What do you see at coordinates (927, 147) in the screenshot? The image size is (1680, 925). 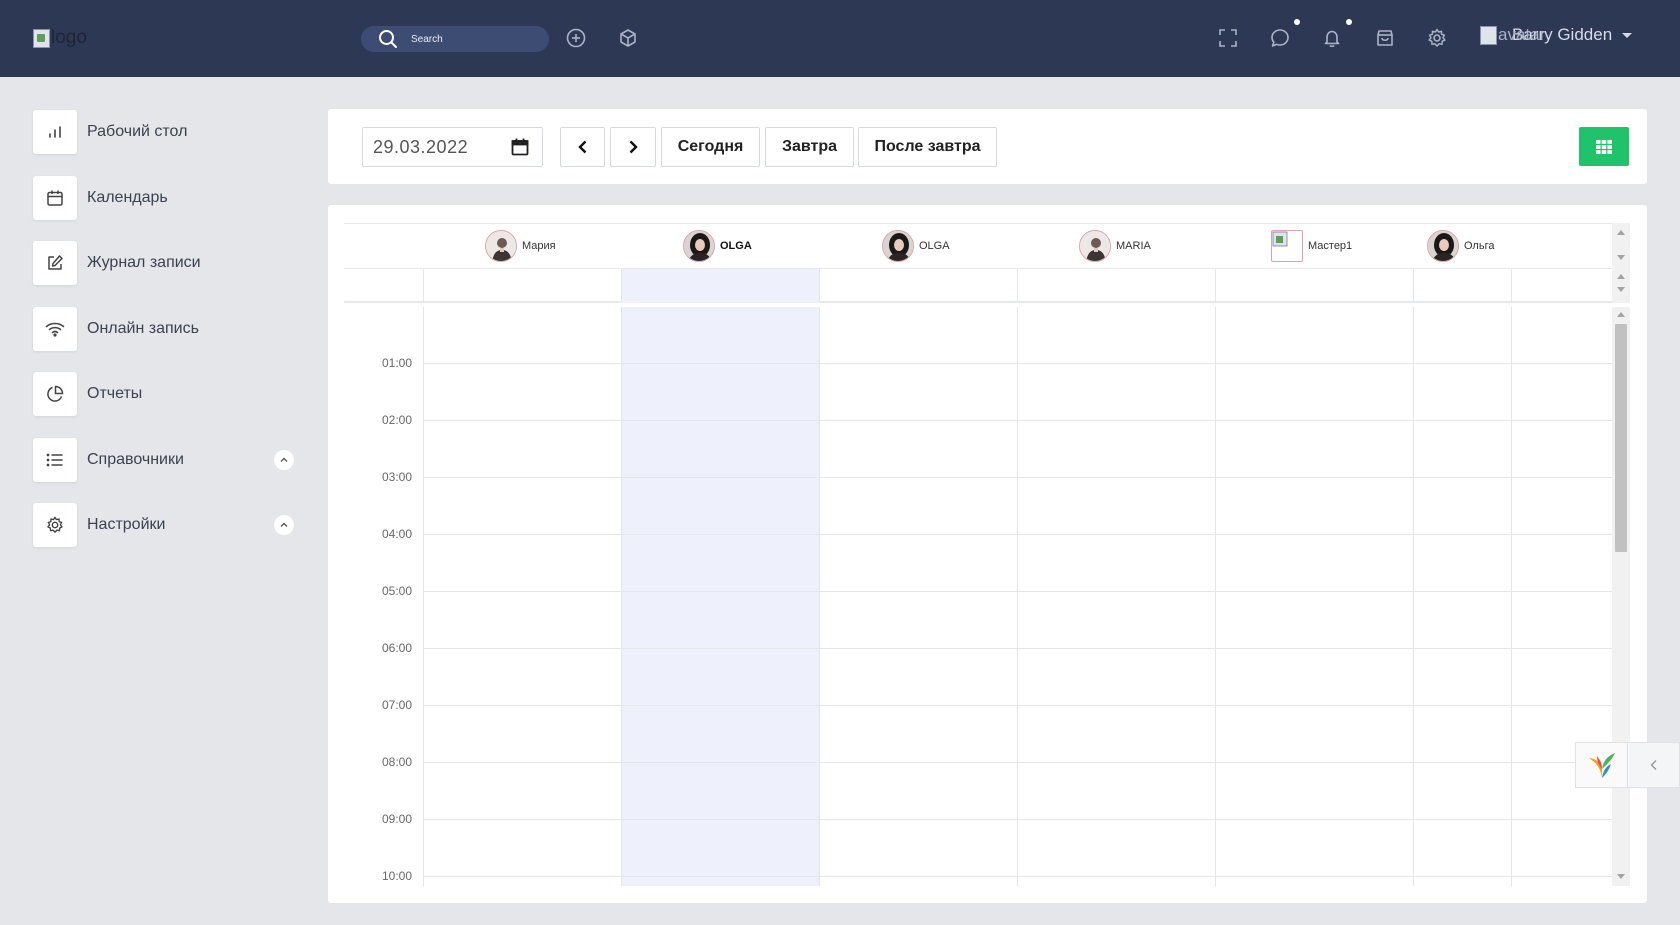 I see `after-tomorrow-button: После завтра` at bounding box center [927, 147].